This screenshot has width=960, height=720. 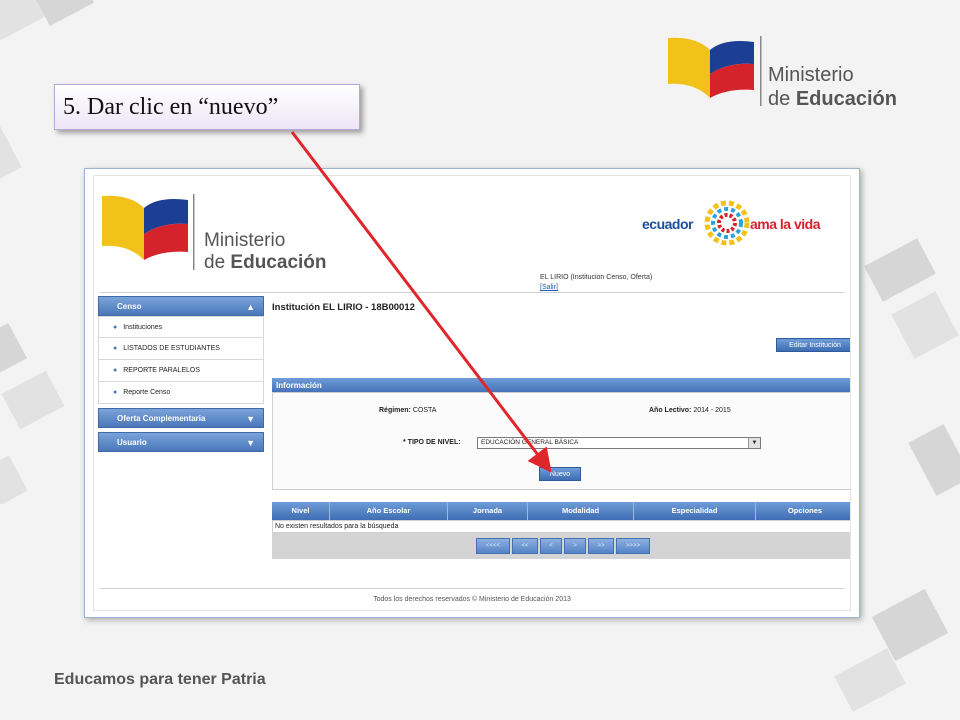 I want to click on anio-lectivo-field: Año Lectivo: 2014 - 2015, so click(x=690, y=410).